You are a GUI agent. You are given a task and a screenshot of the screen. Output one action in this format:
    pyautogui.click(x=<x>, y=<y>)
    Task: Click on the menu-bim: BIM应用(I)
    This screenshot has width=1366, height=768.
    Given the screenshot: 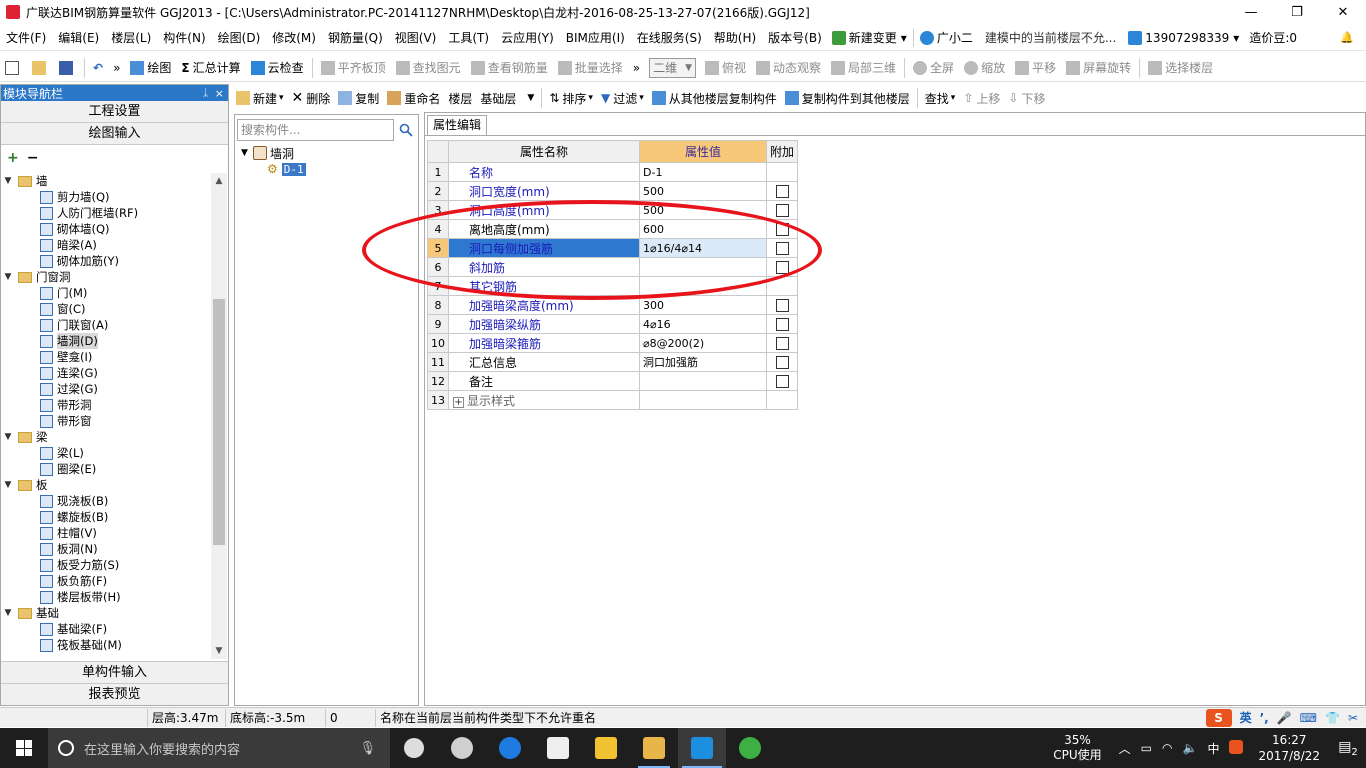 What is the action you would take?
    pyautogui.click(x=595, y=38)
    